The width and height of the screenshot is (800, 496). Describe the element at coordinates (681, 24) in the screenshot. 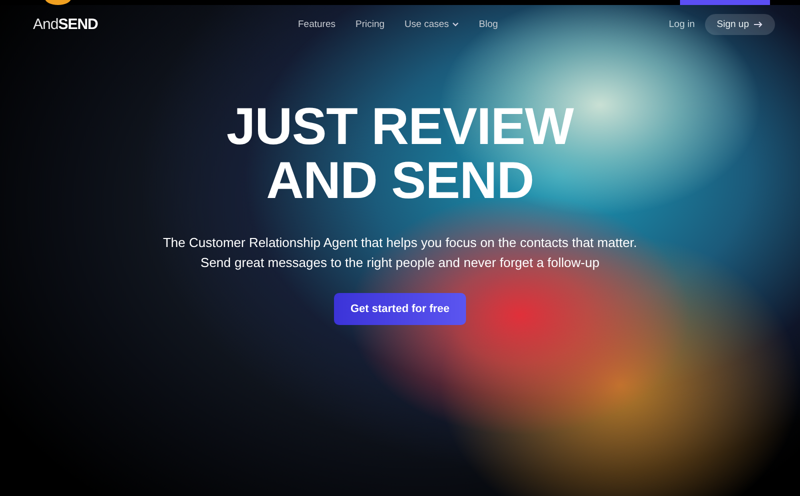

I see `login-link: Log in` at that location.